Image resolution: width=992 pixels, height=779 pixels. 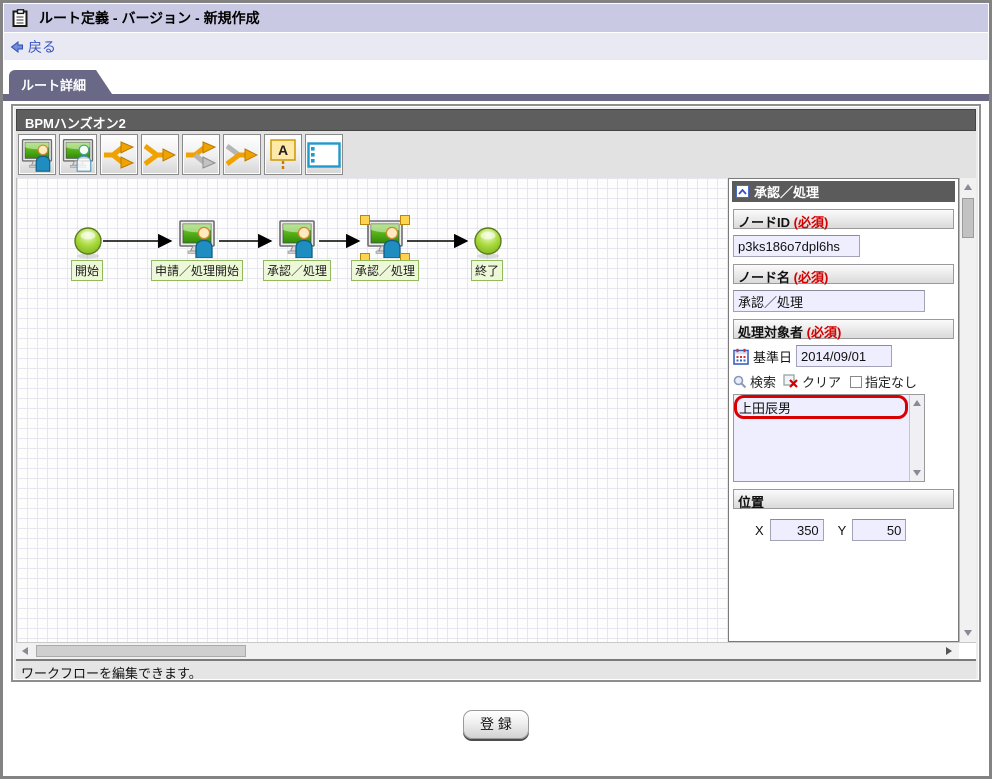 I want to click on calendar-icon, so click(x=741, y=356).